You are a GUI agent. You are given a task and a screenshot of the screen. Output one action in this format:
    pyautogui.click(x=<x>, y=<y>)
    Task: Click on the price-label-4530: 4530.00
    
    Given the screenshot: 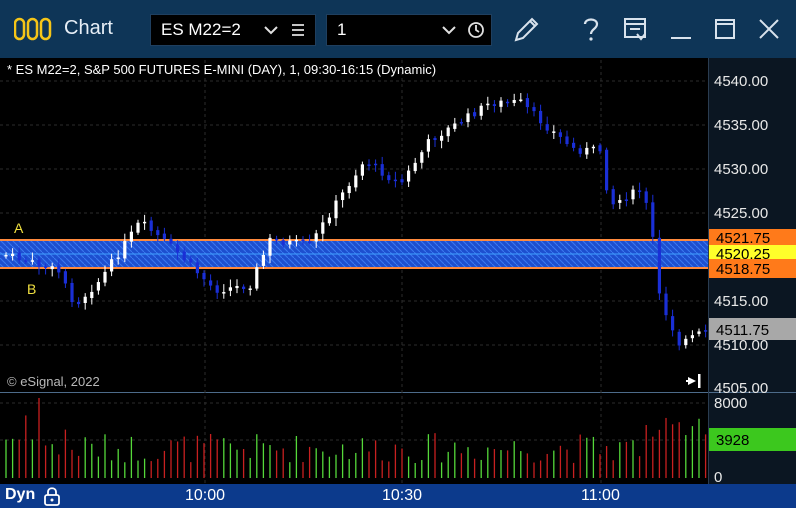 What is the action you would take?
    pyautogui.click(x=741, y=169)
    